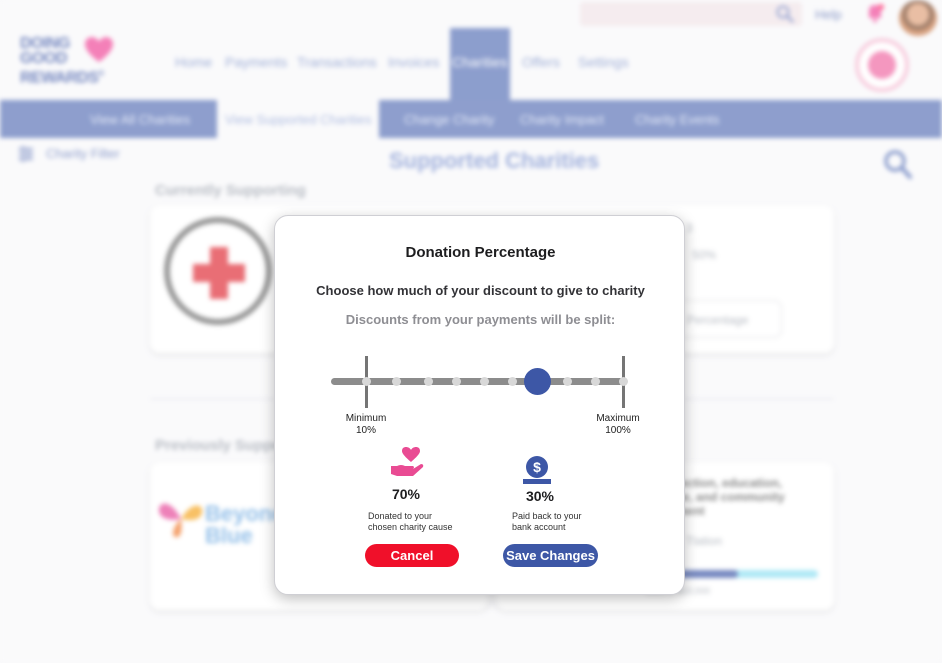  I want to click on charity-percentage: 70%, so click(406, 494).